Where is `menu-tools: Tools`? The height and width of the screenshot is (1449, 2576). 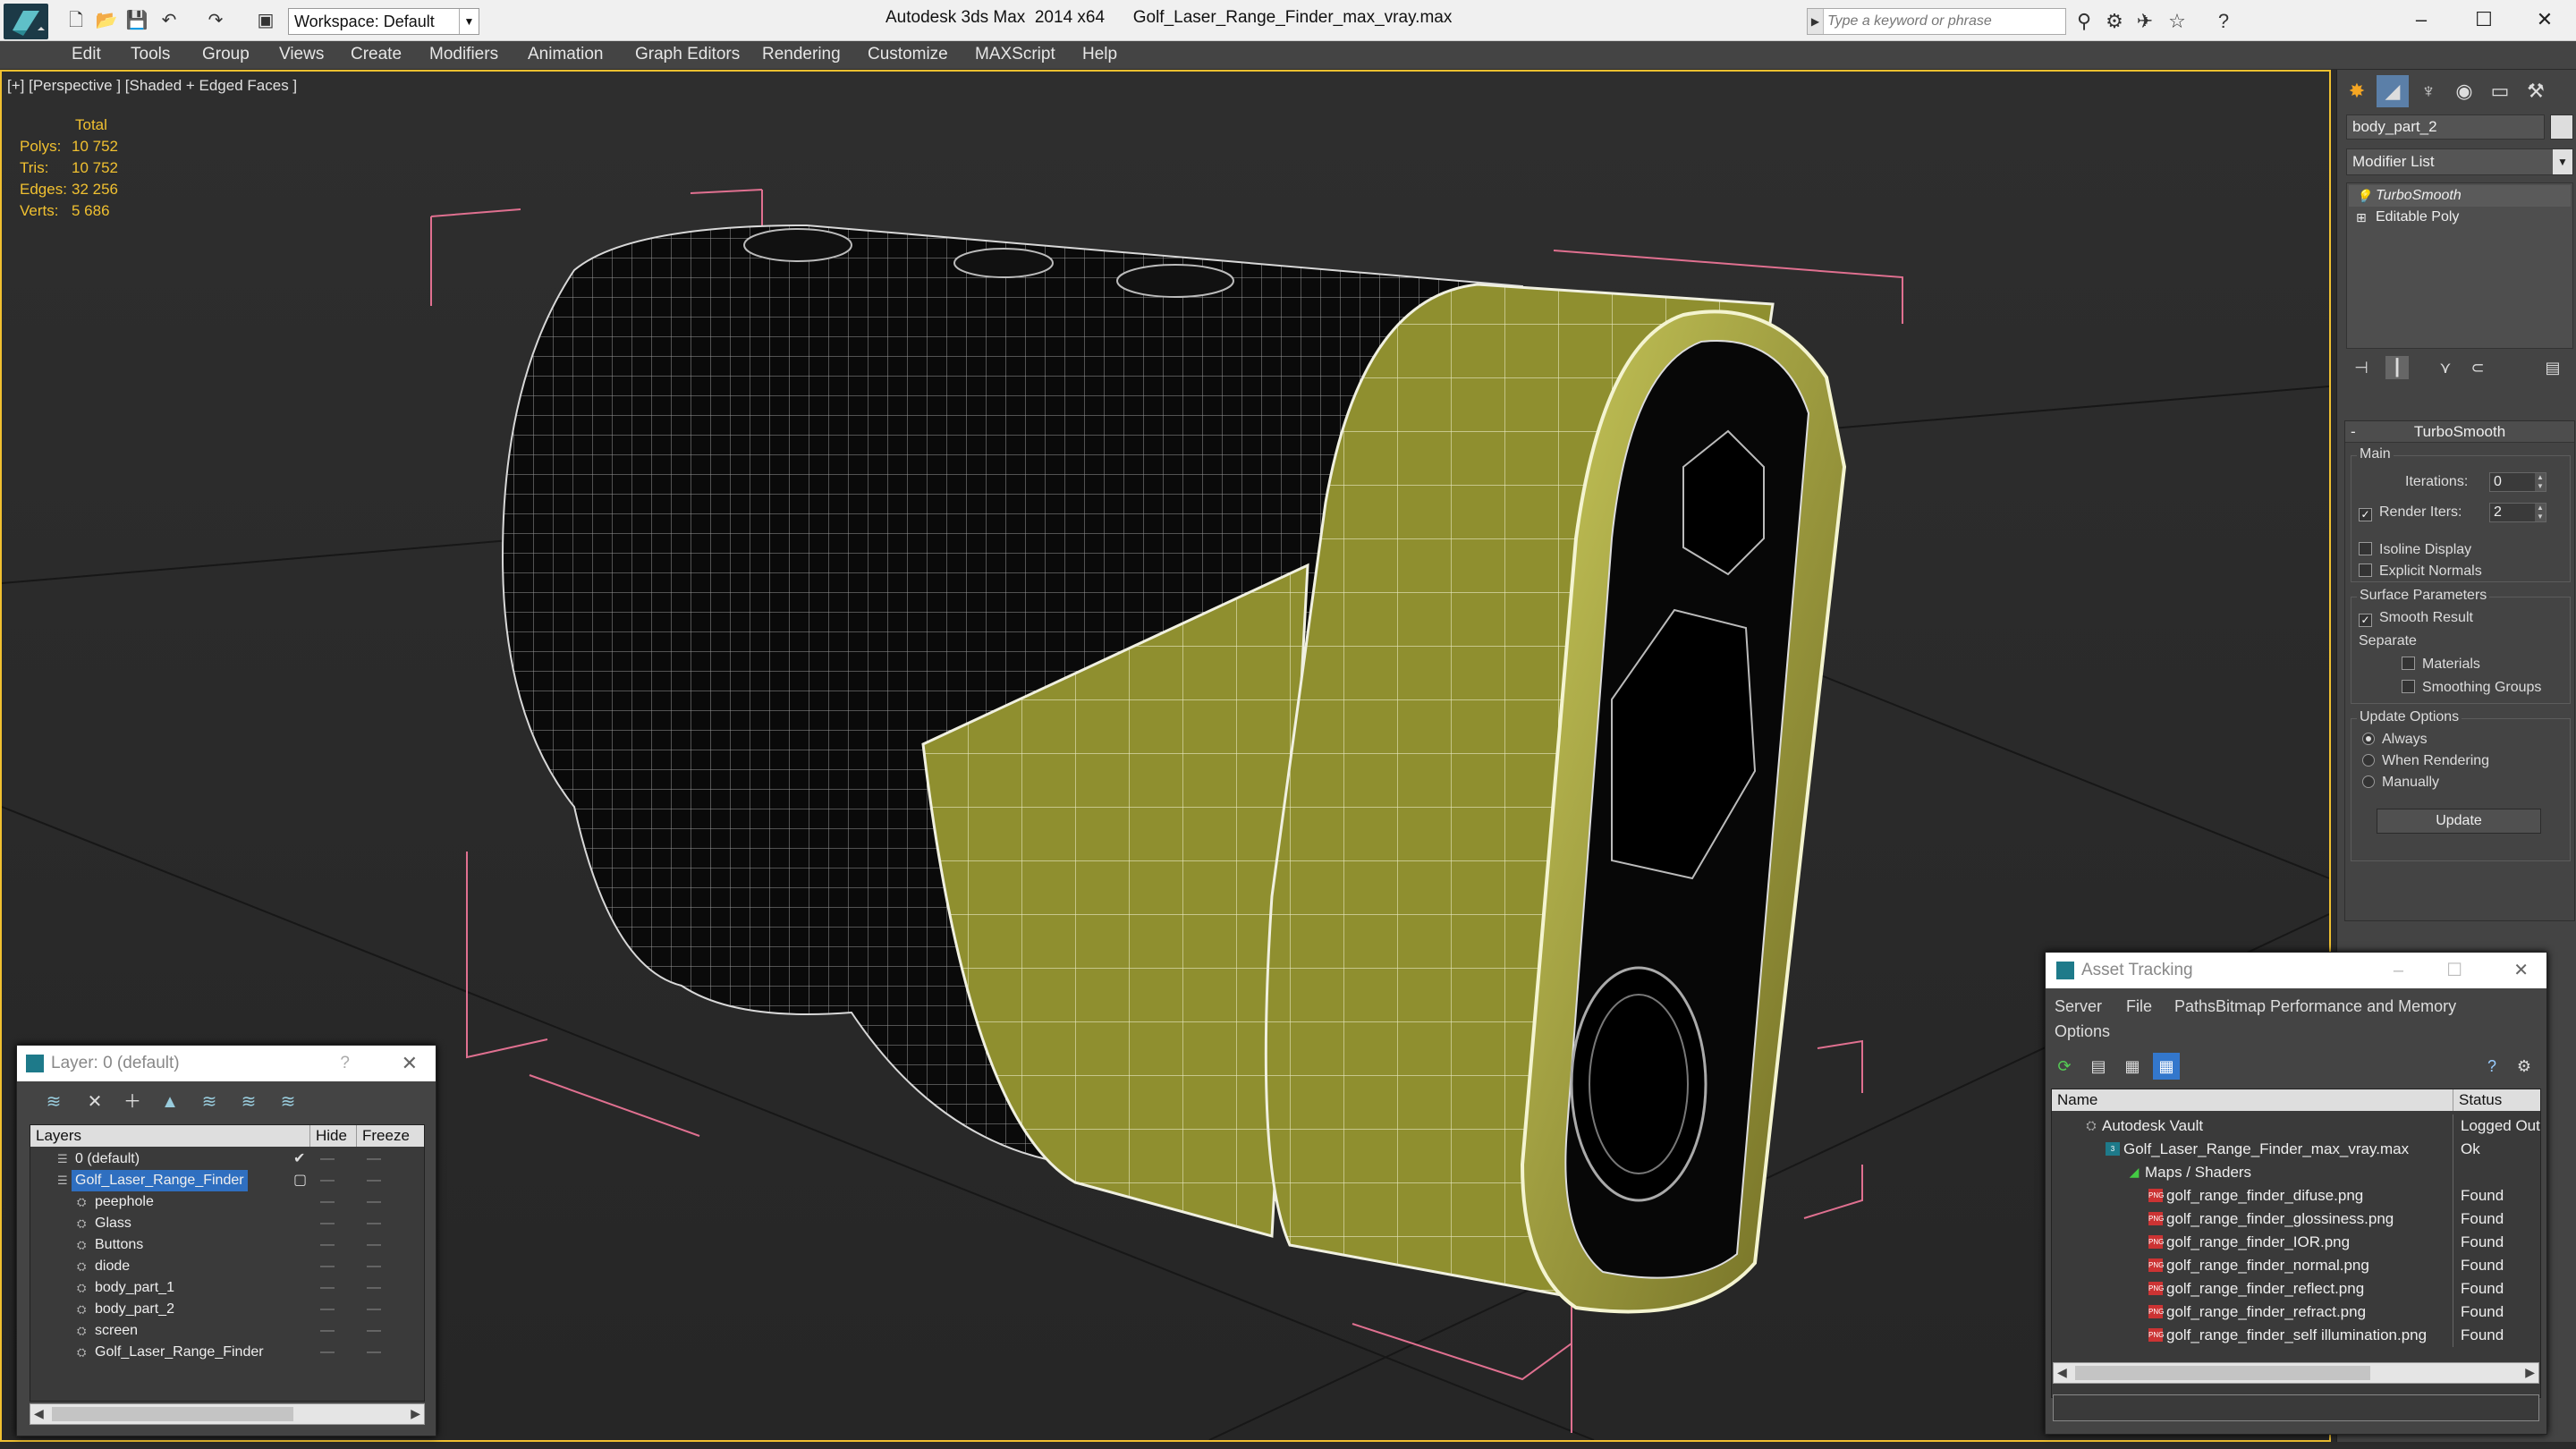
menu-tools: Tools is located at coordinates (150, 54).